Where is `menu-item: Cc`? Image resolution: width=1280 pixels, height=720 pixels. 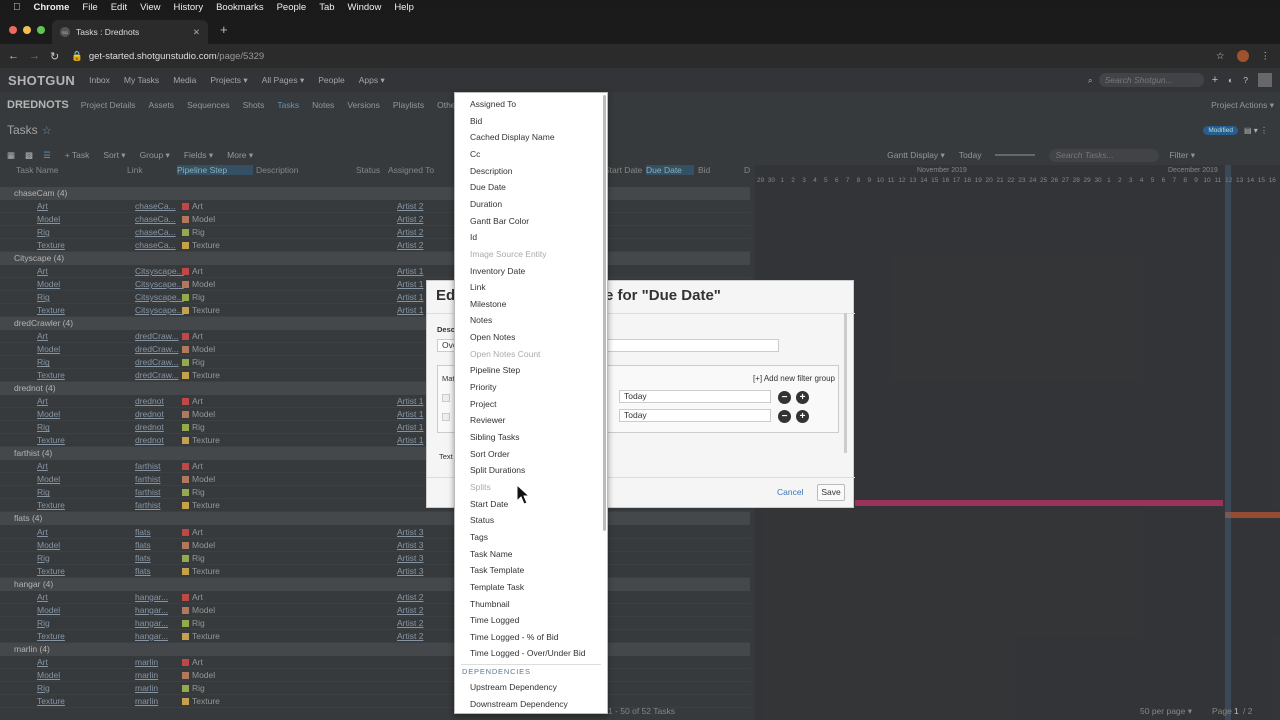 menu-item: Cc is located at coordinates (475, 154).